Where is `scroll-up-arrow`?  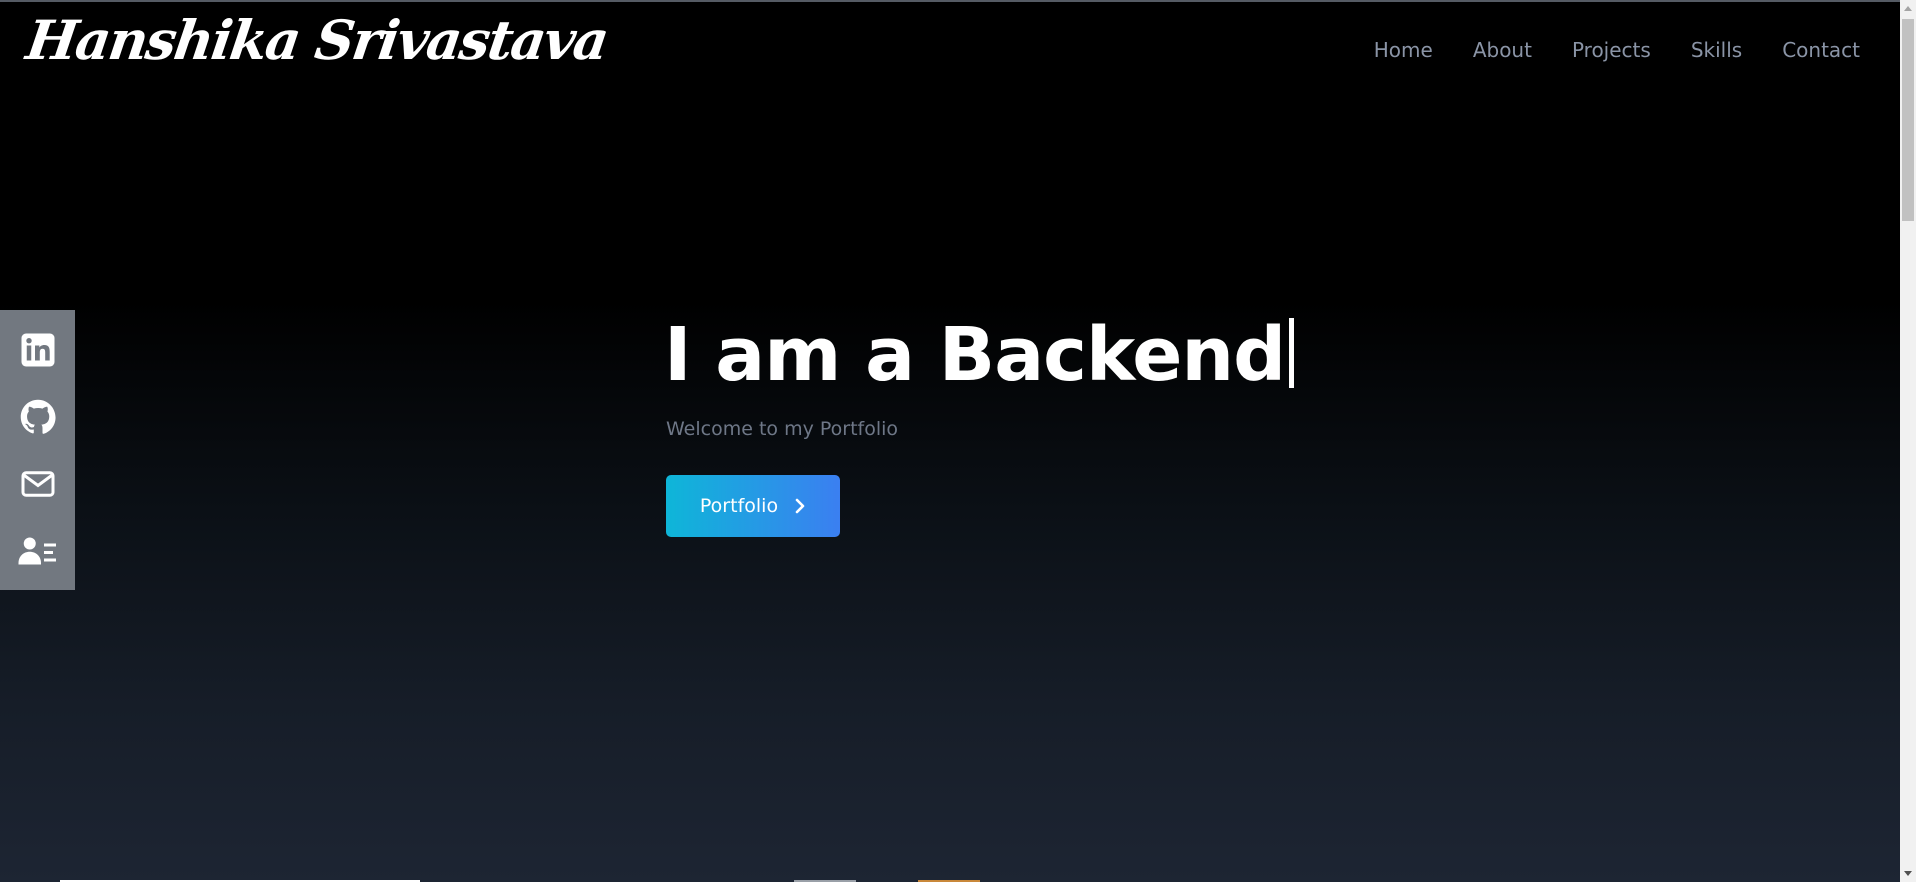 scroll-up-arrow is located at coordinates (1908, 8).